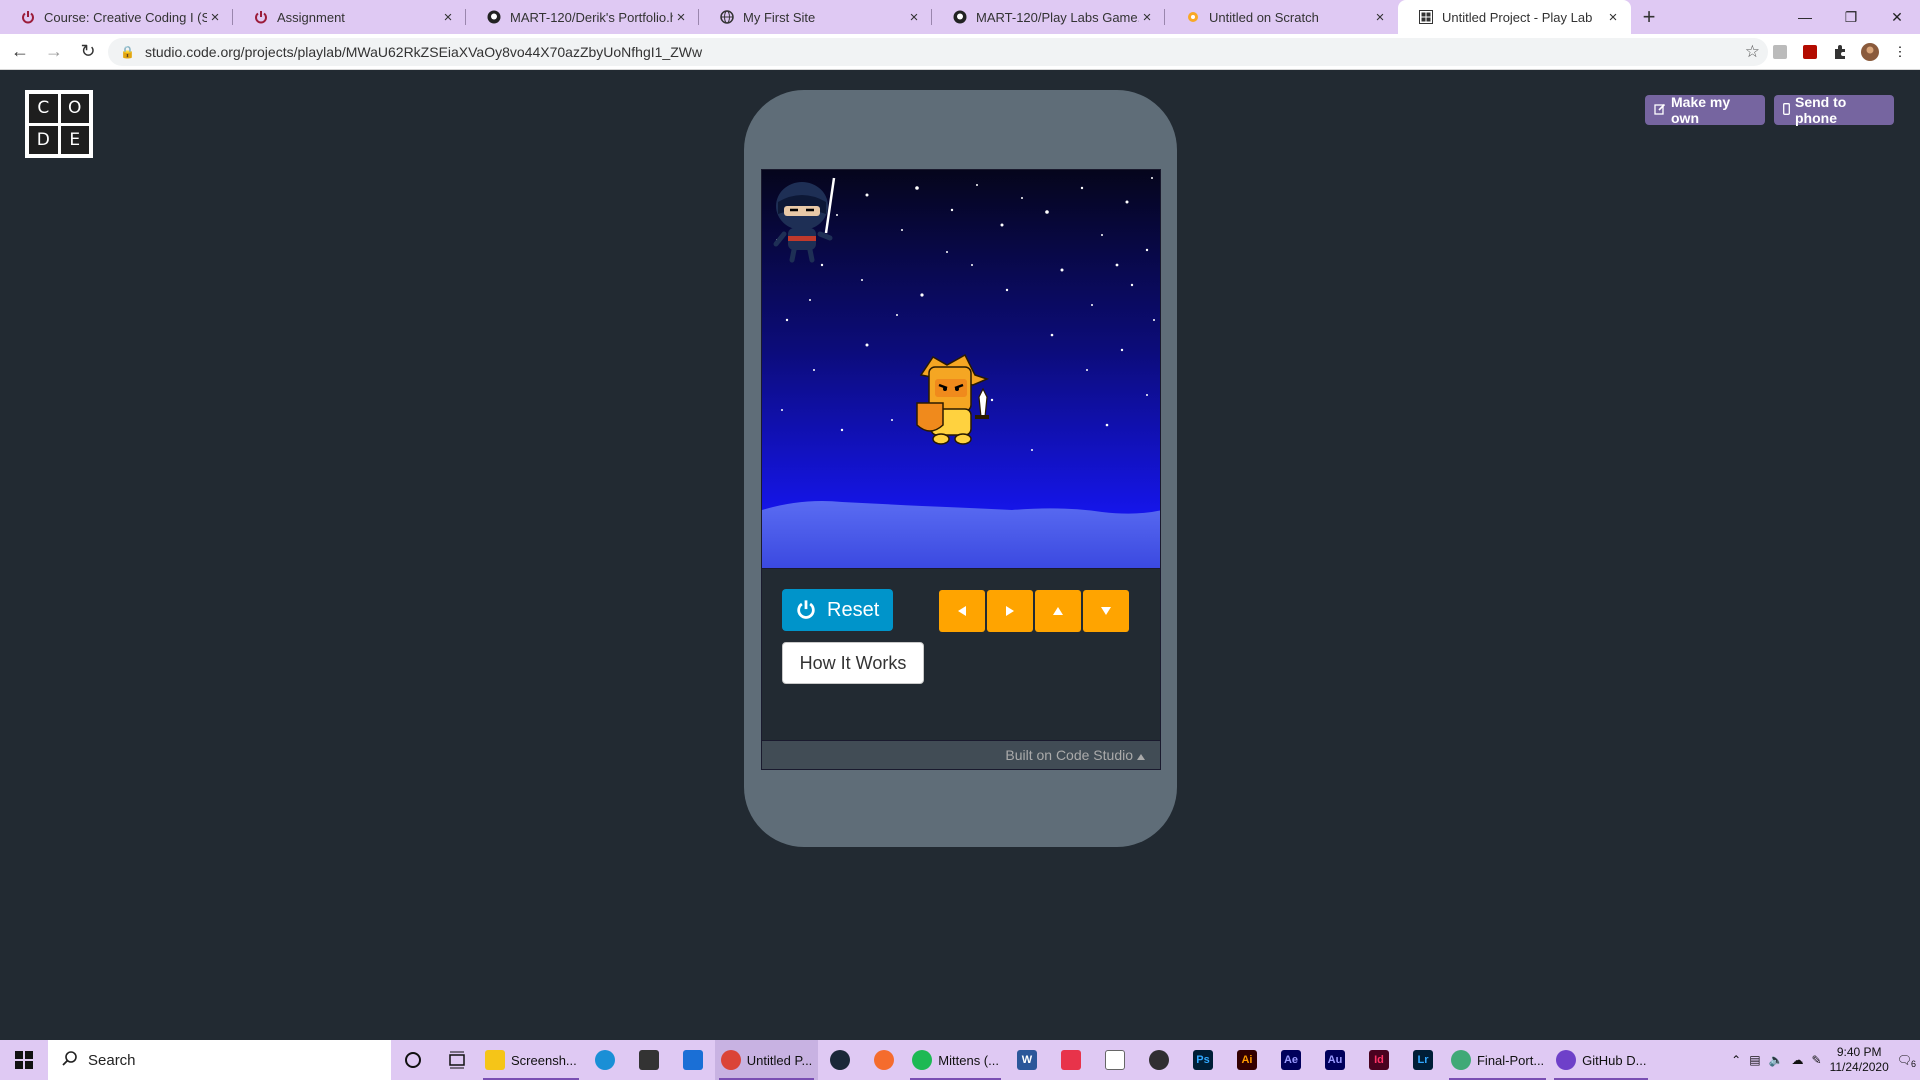  Describe the element at coordinates (70, 1060) in the screenshot. I see `search-icon` at that location.